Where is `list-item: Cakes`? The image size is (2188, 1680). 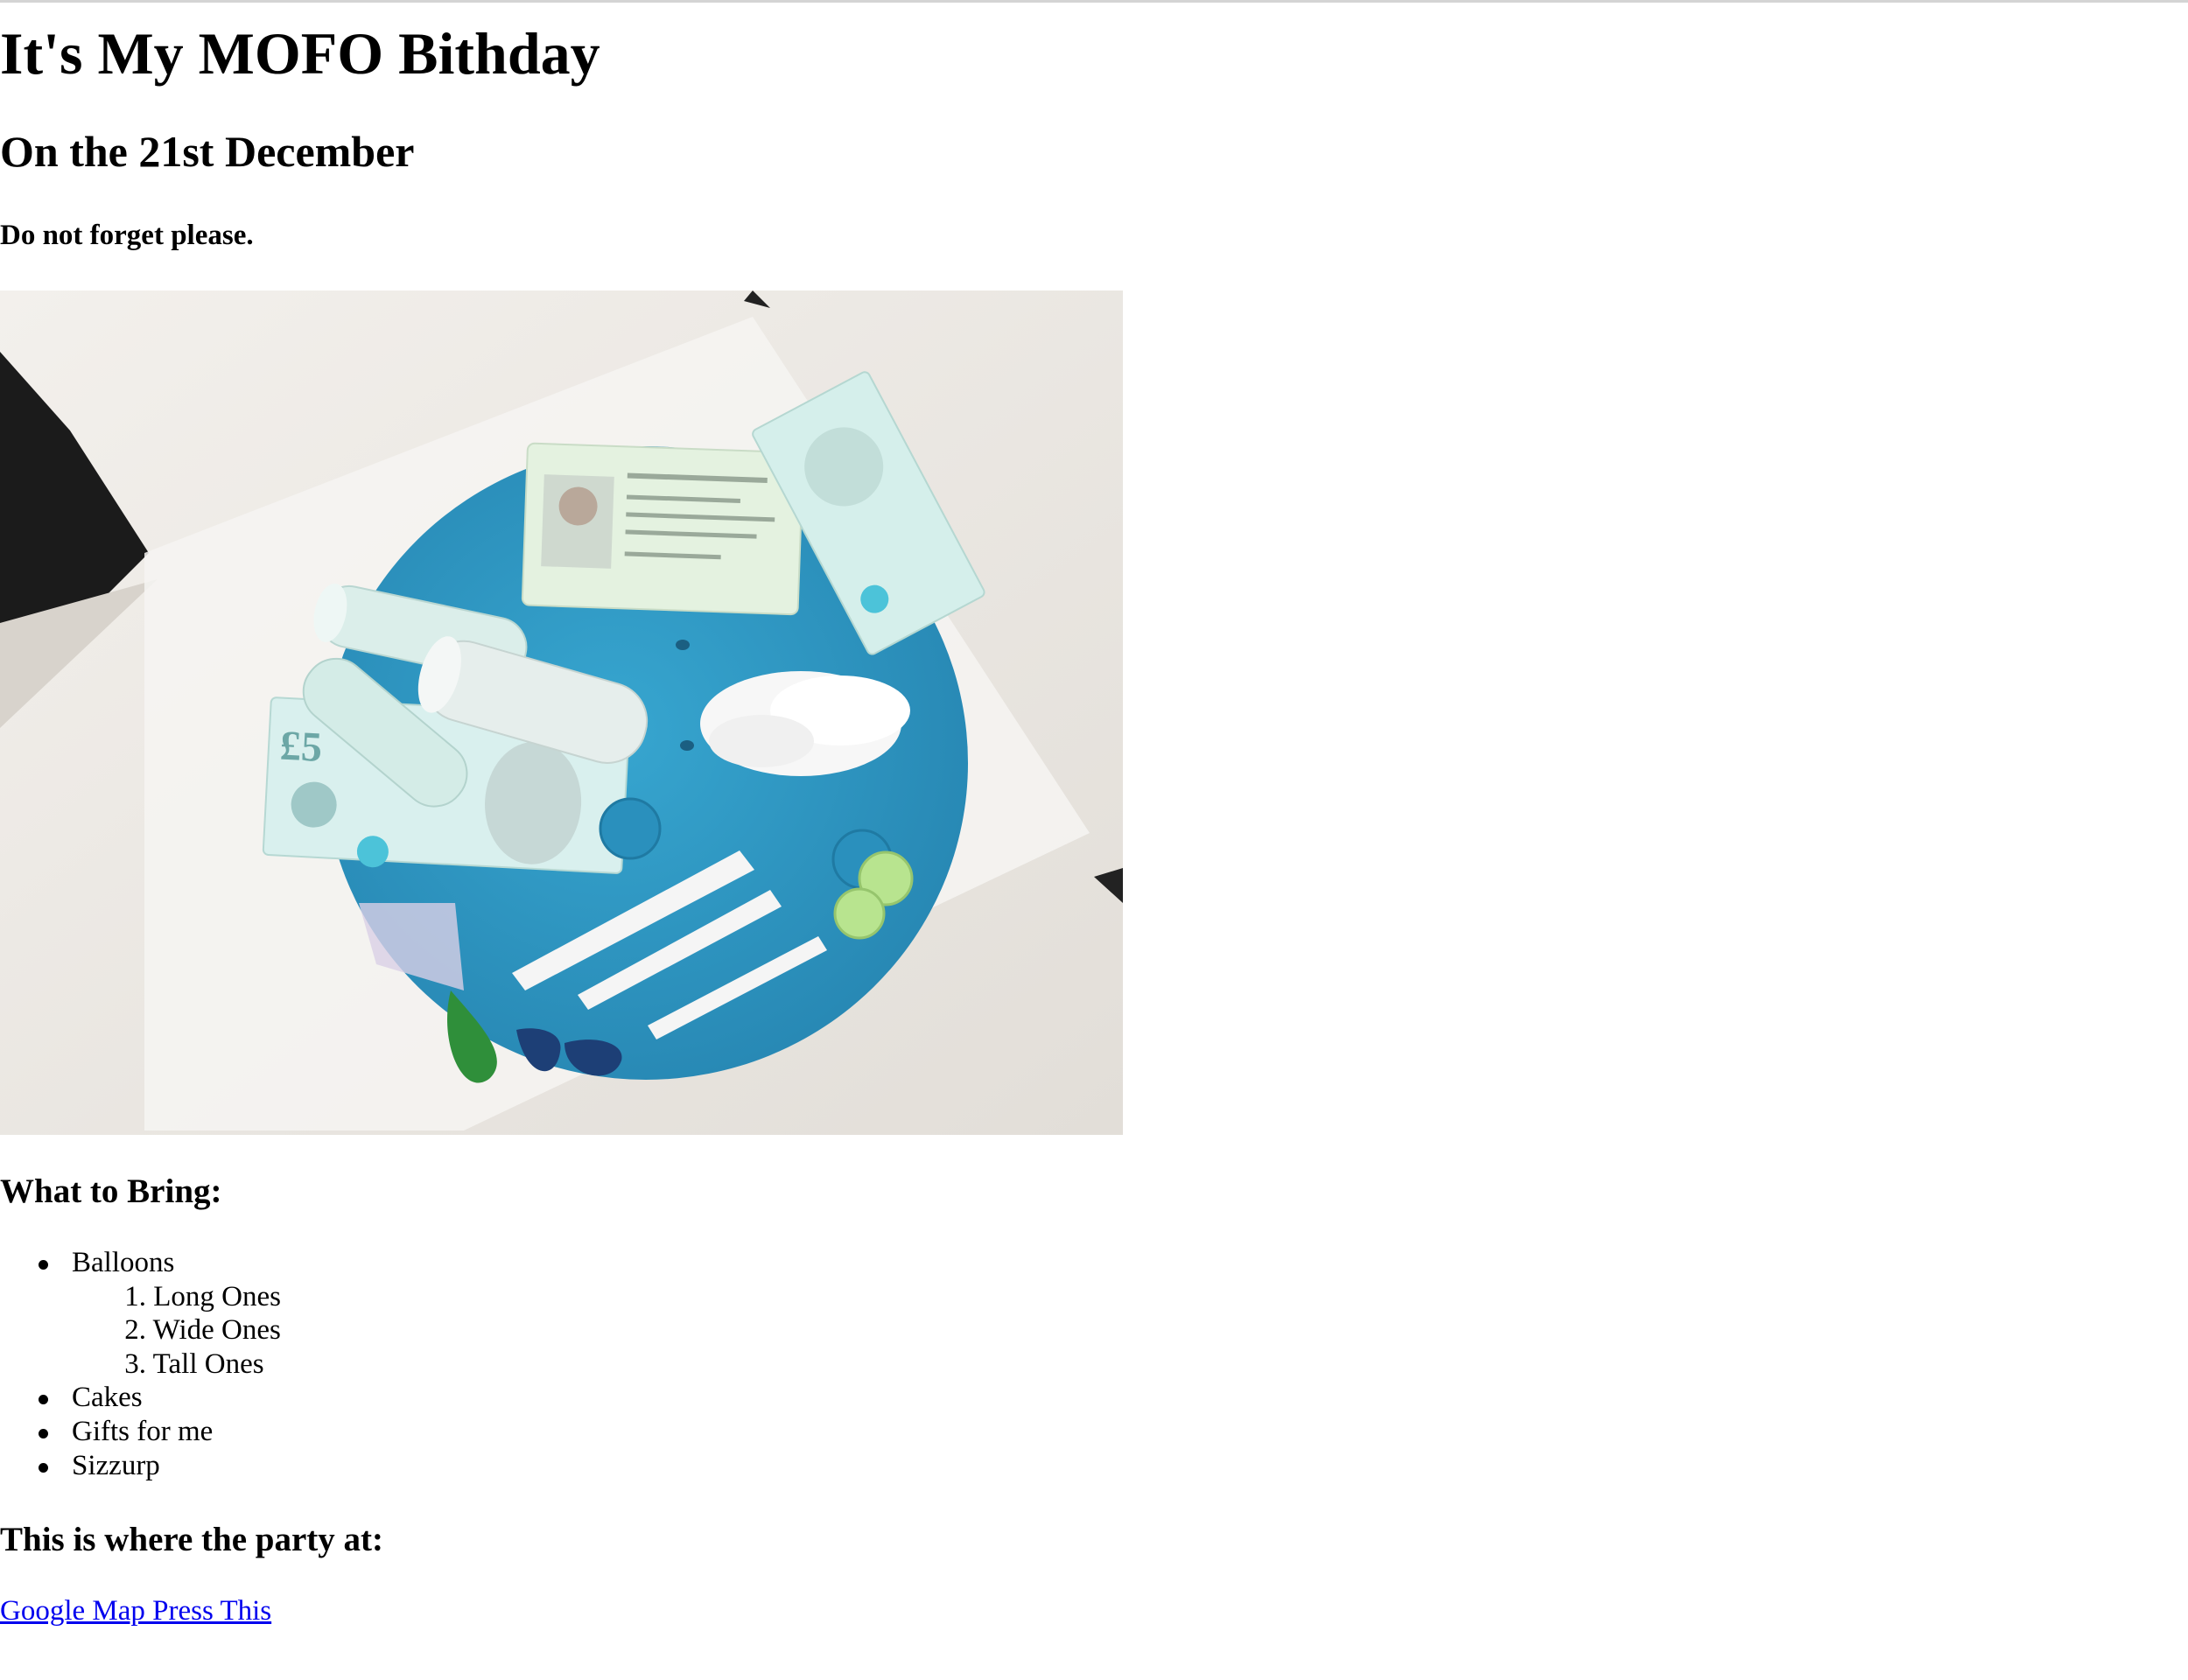
list-item: Cakes is located at coordinates (140, 1398).